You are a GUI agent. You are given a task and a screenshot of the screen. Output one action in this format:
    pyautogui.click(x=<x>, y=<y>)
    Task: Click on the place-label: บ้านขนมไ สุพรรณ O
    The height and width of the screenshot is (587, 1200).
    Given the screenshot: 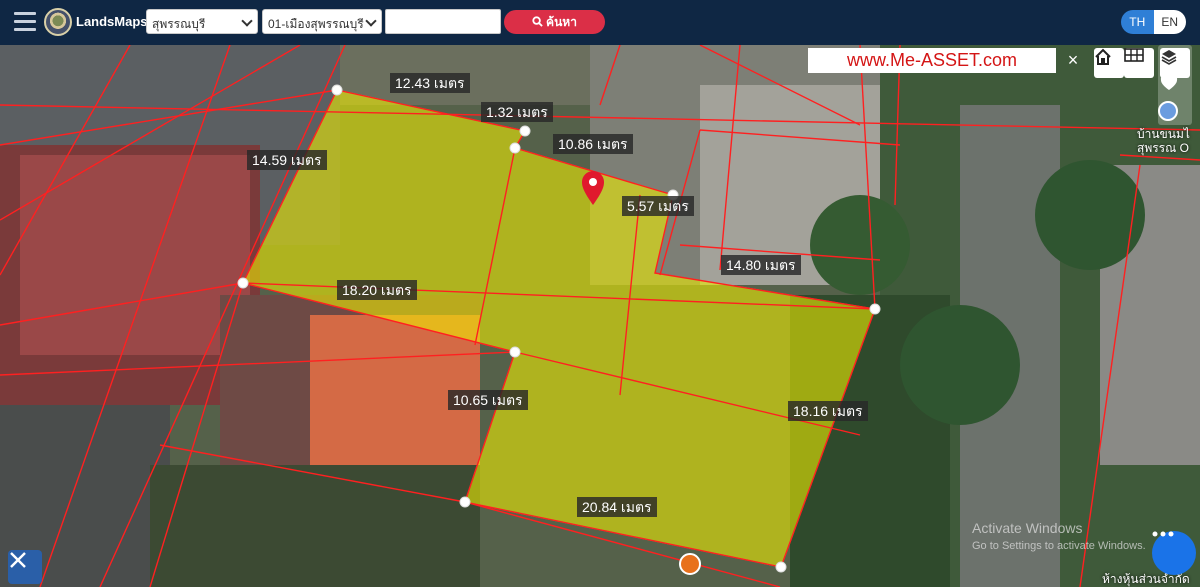 What is the action you would take?
    pyautogui.click(x=1163, y=141)
    